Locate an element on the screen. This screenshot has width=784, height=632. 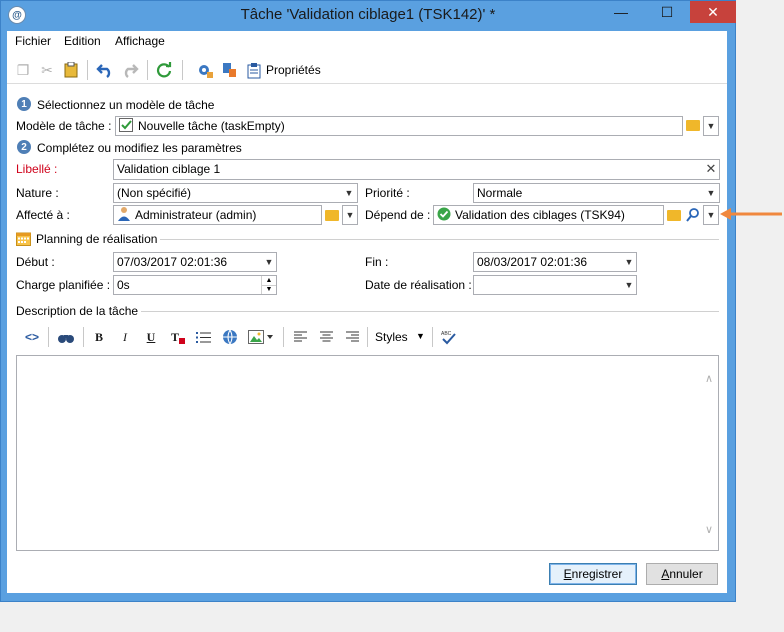
underline-icon: U is located at coordinates (151, 337).